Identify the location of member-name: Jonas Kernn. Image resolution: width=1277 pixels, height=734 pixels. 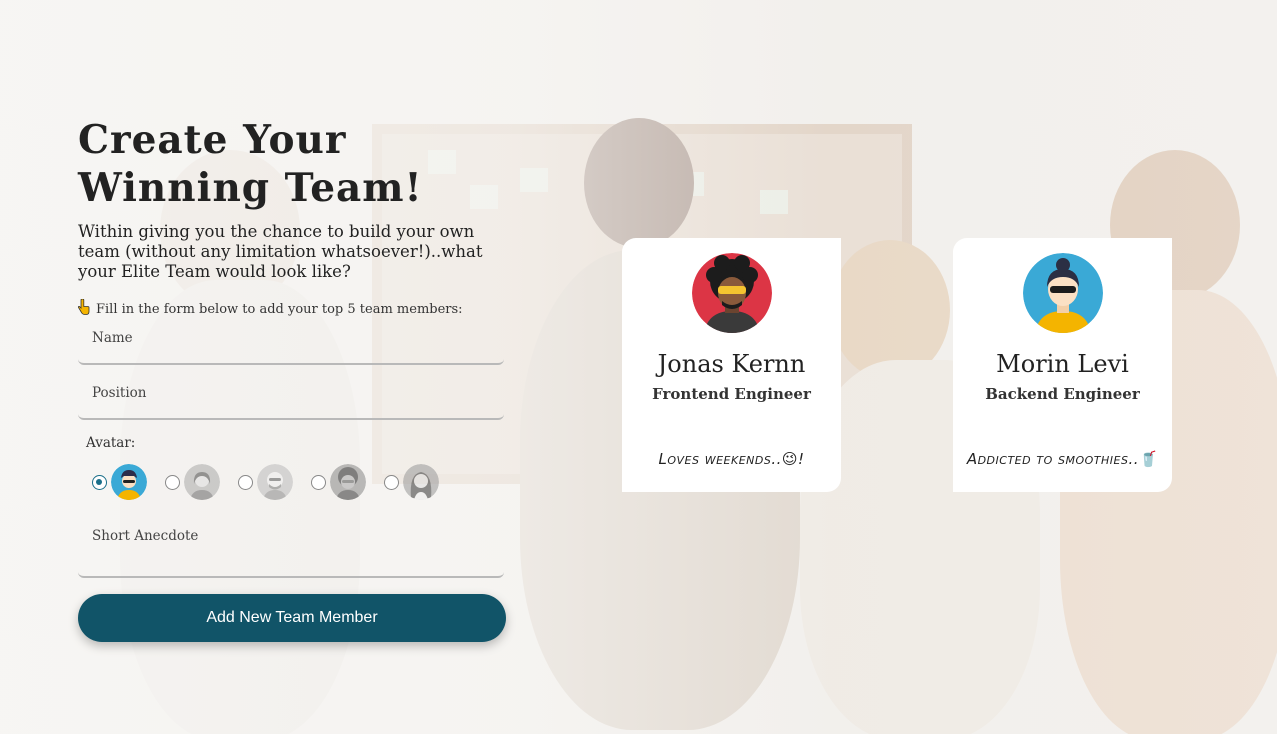
(731, 364).